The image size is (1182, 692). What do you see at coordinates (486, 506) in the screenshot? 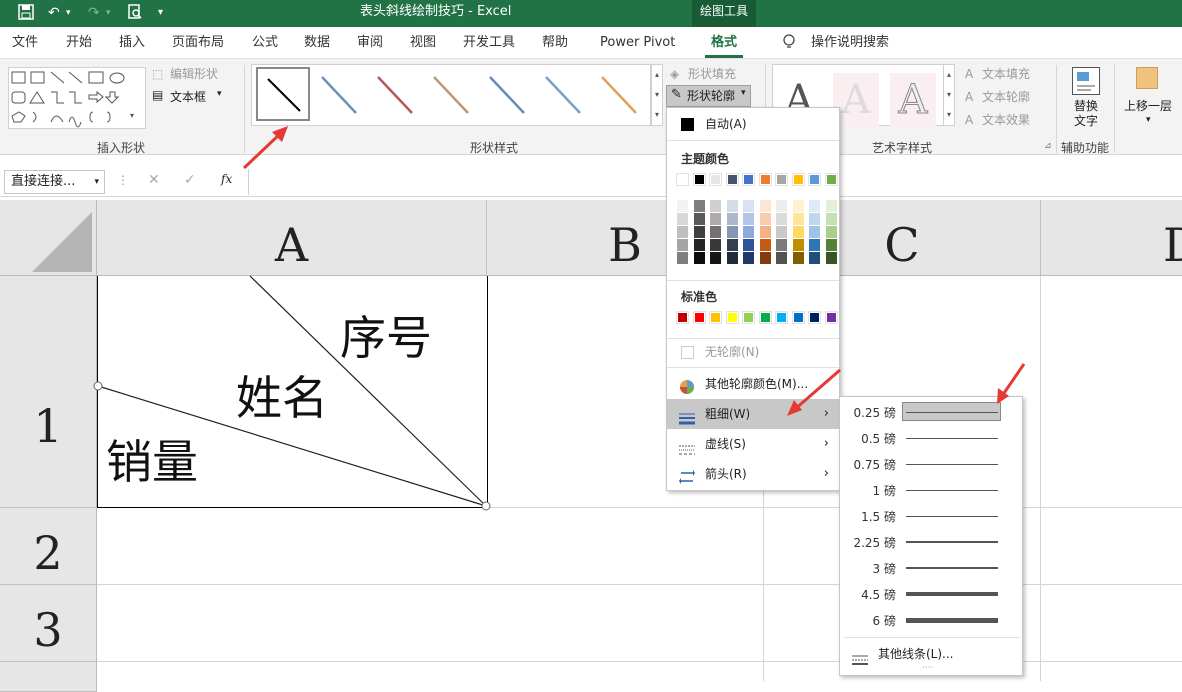
I see `connector-handle-end` at bounding box center [486, 506].